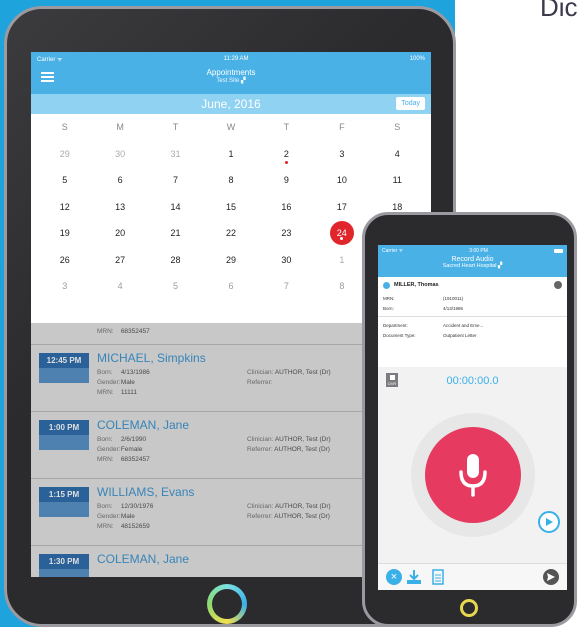 The width and height of the screenshot is (577, 627). Describe the element at coordinates (472, 285) in the screenshot. I see `patient-header: MILLER, Thomas` at that location.